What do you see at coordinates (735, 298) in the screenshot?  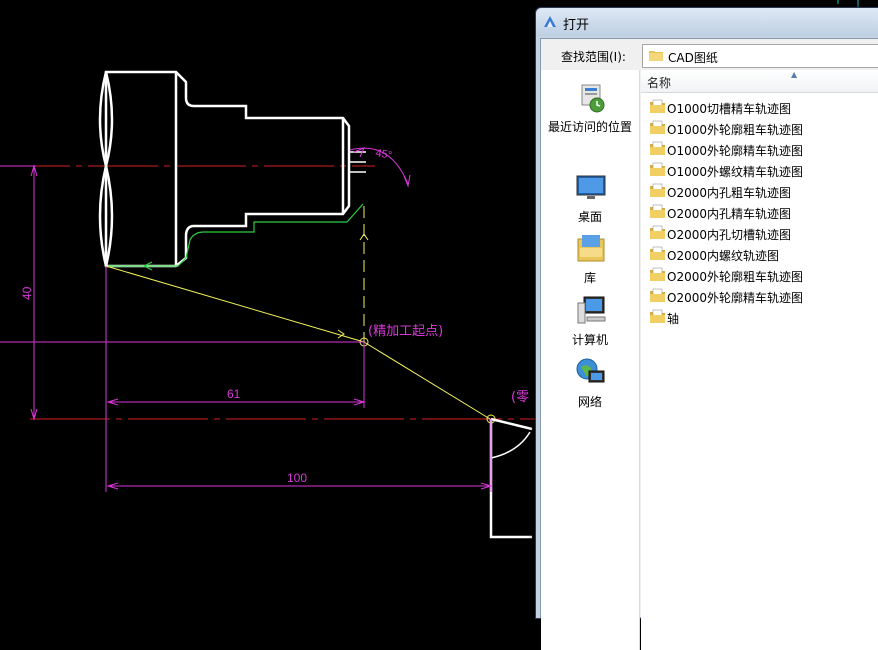 I see `file-name: O2000外轮廓精车轨迹图` at bounding box center [735, 298].